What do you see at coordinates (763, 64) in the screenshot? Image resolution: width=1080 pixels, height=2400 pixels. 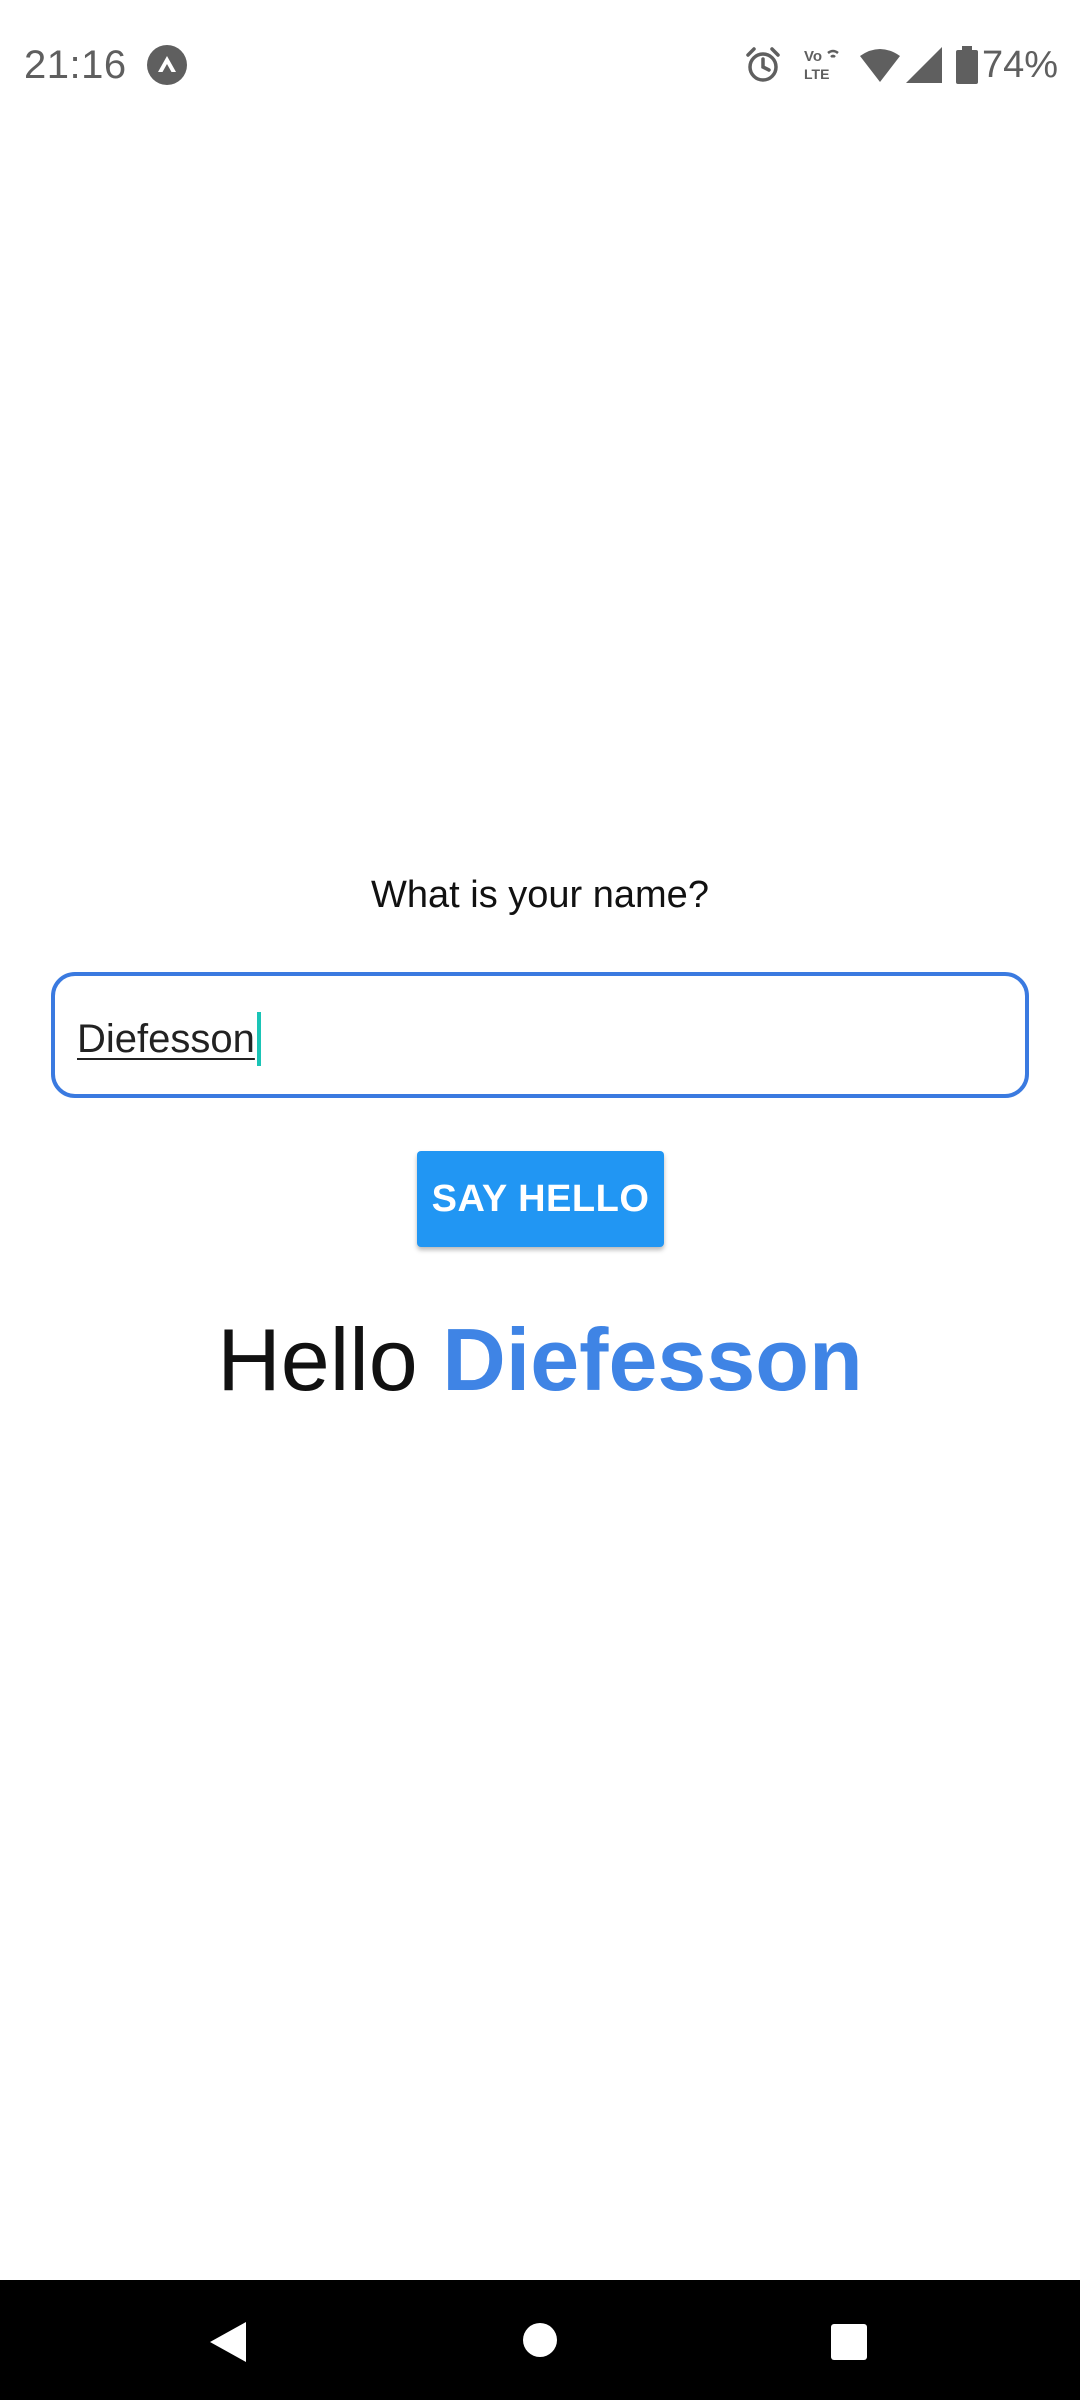 I see `alarm-icon` at bounding box center [763, 64].